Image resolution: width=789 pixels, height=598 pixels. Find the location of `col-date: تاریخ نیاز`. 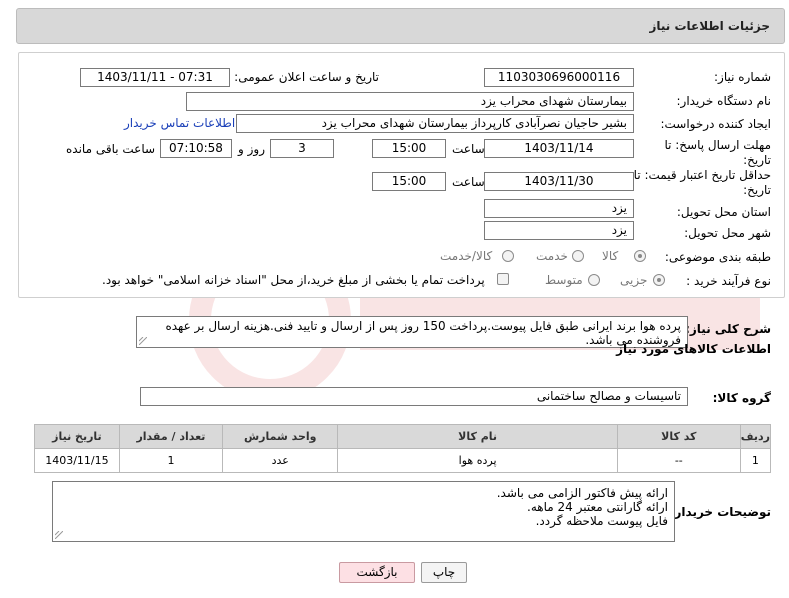

col-date: تاریخ نیاز is located at coordinates (77, 436).